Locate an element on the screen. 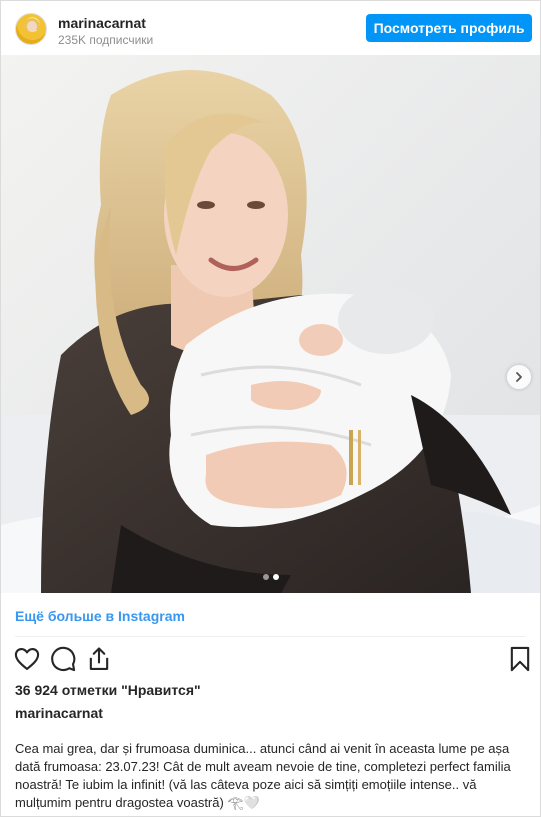 Image resolution: width=541 pixels, height=817 pixels. share-icon is located at coordinates (99, 659).